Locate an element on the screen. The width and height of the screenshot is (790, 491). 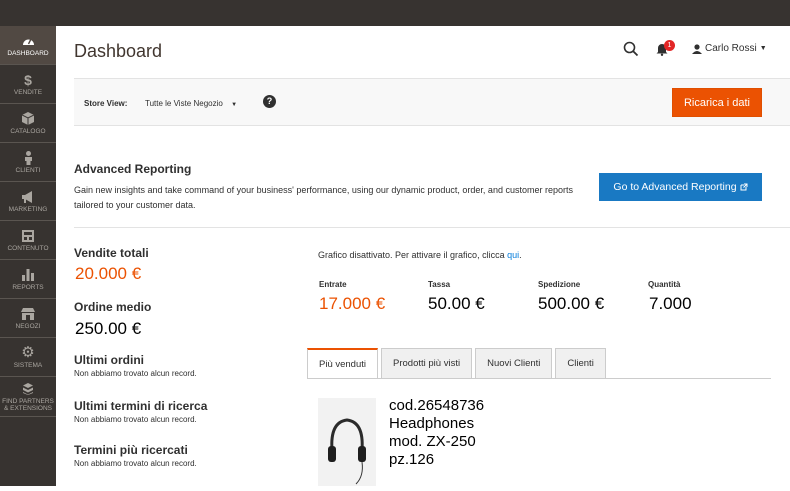
user-icon is located at coordinates (697, 48).